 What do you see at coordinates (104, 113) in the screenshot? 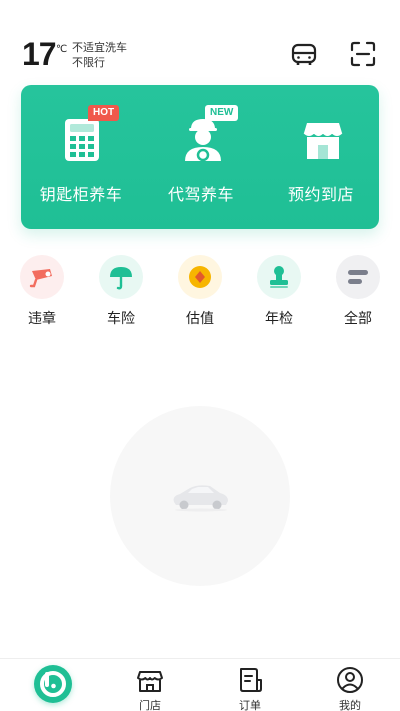
I see `hot-badge: HOT` at bounding box center [104, 113].